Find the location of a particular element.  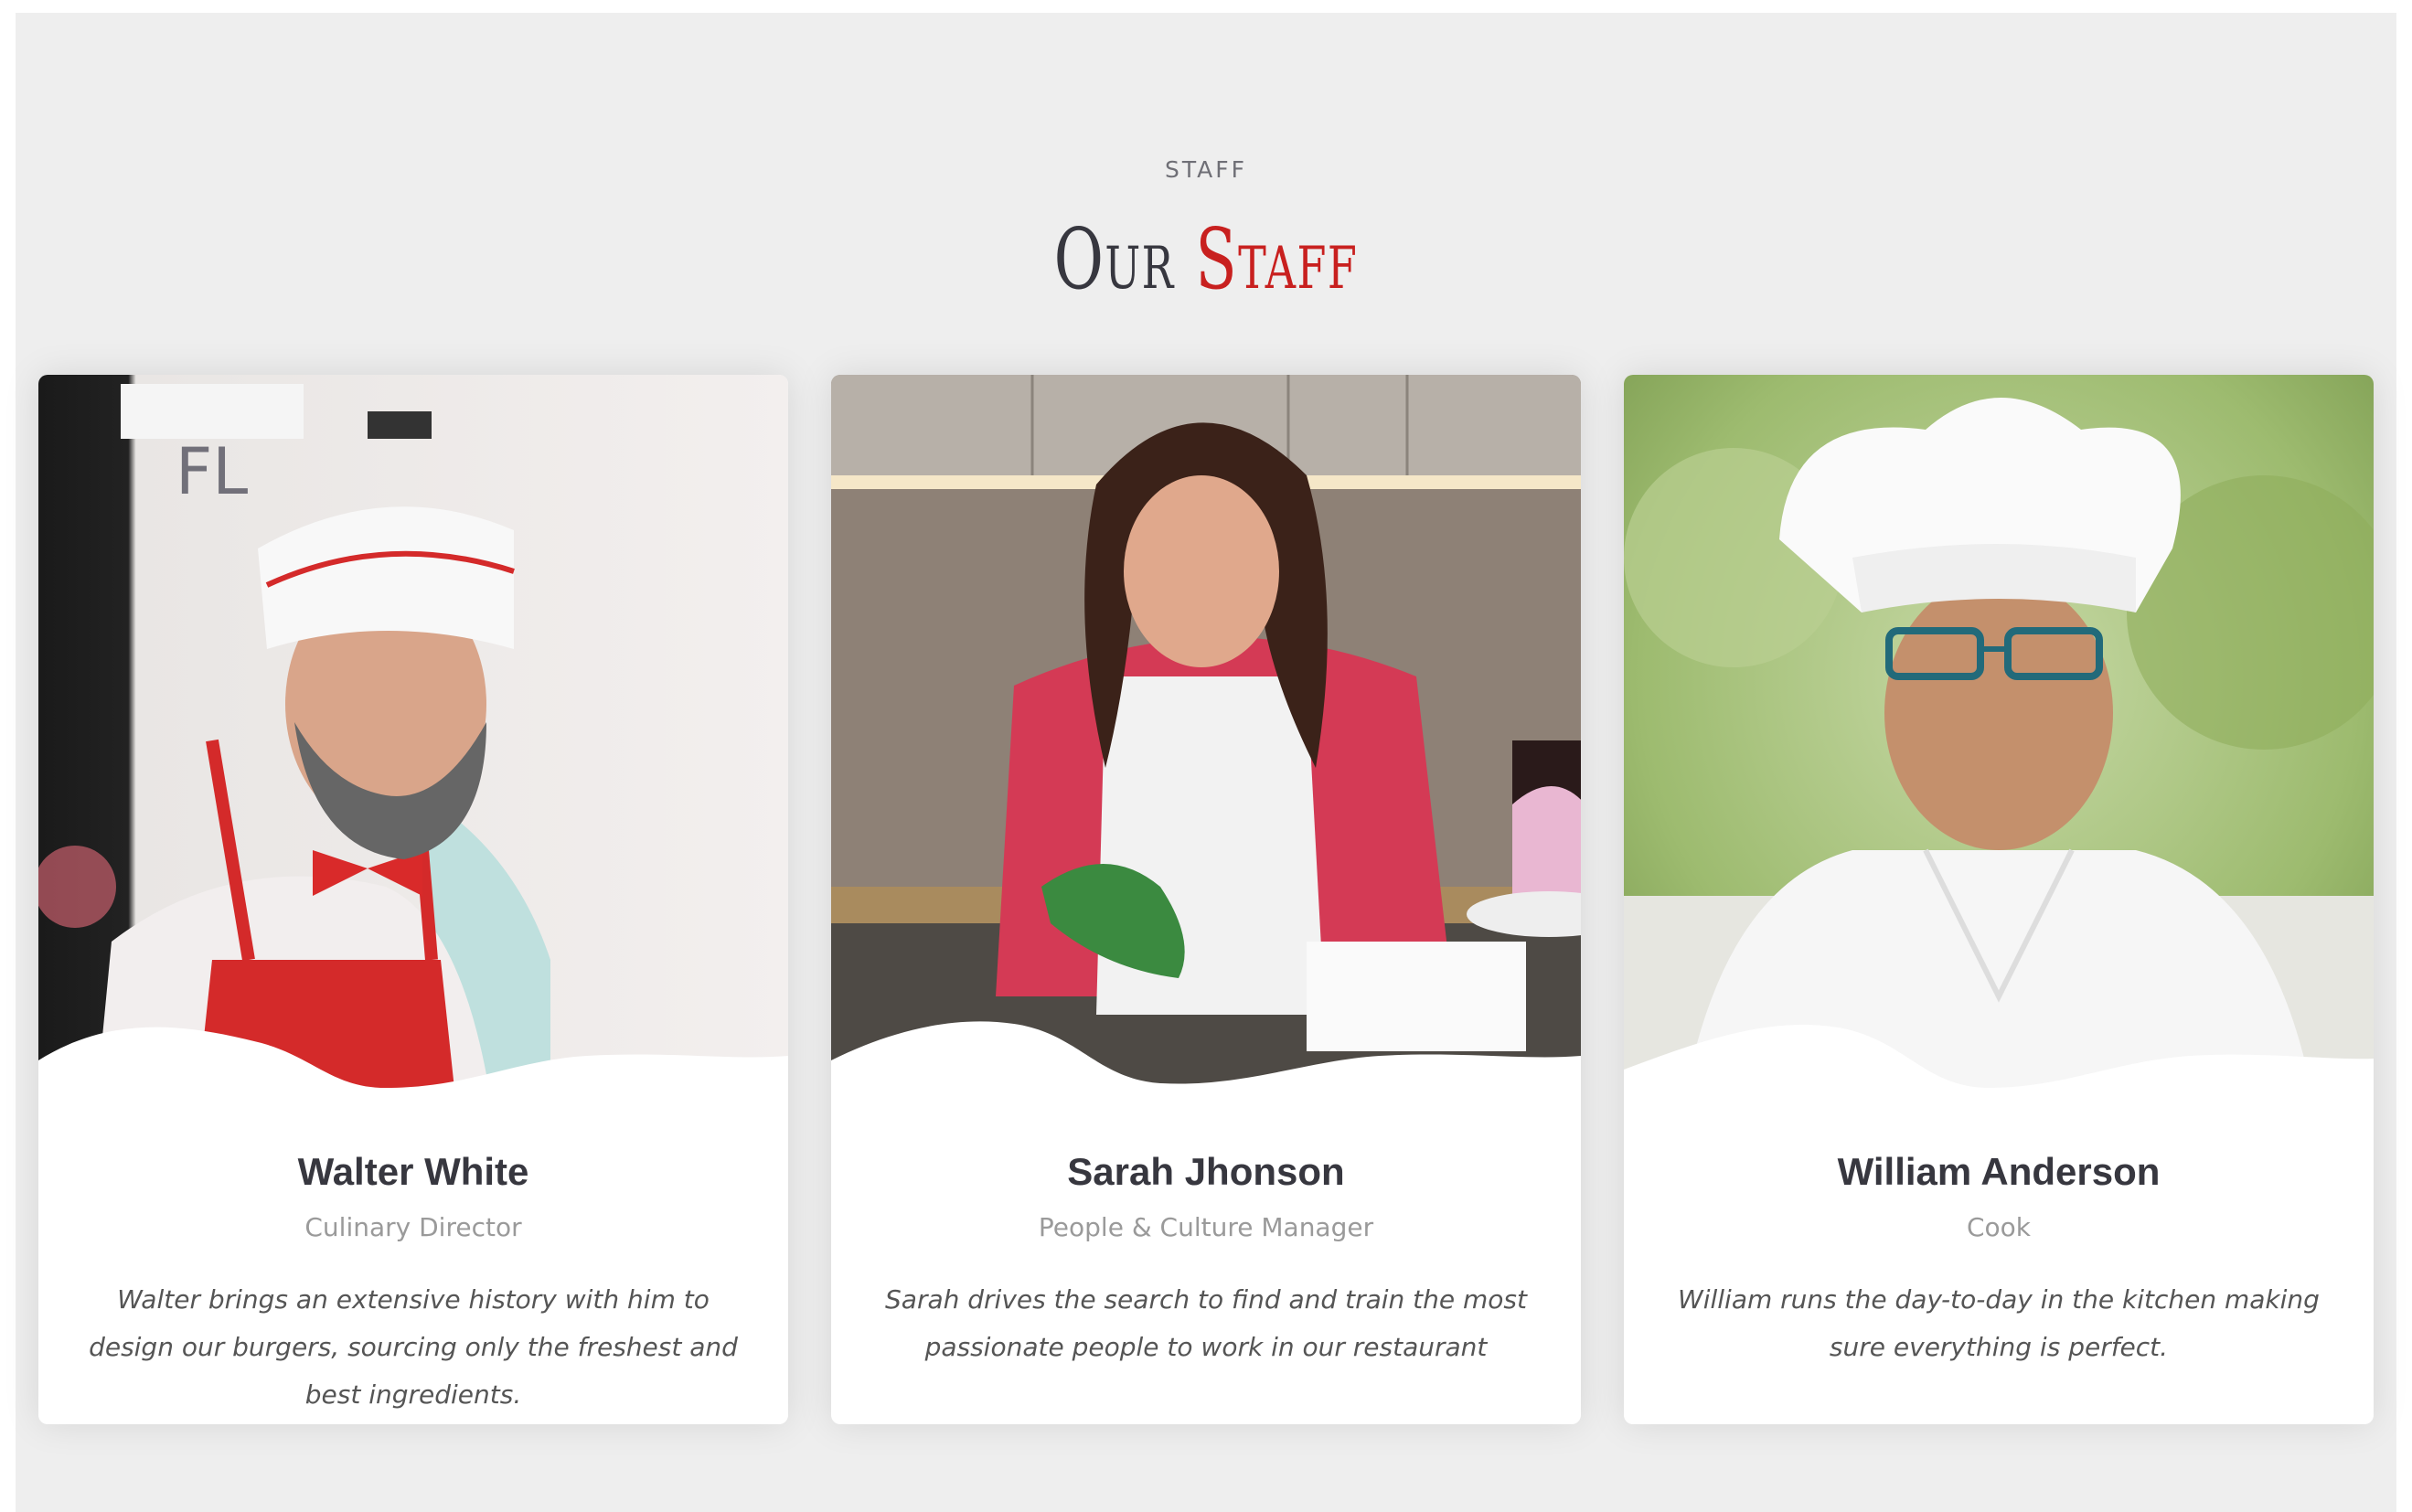

staff-role: People & Culture Manager is located at coordinates (1206, 1227).